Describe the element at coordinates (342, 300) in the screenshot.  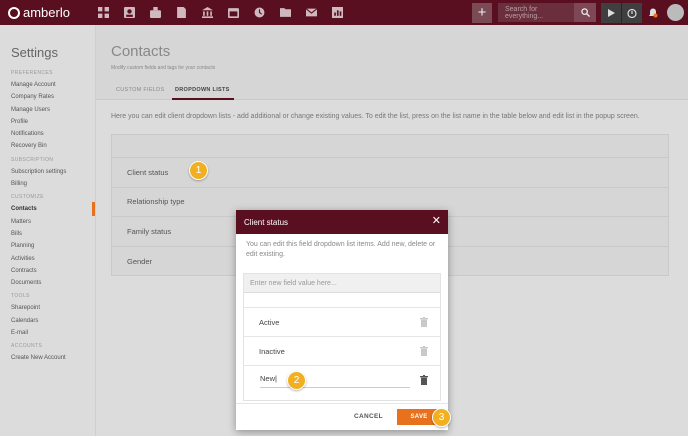
I see `list-spacer` at that location.